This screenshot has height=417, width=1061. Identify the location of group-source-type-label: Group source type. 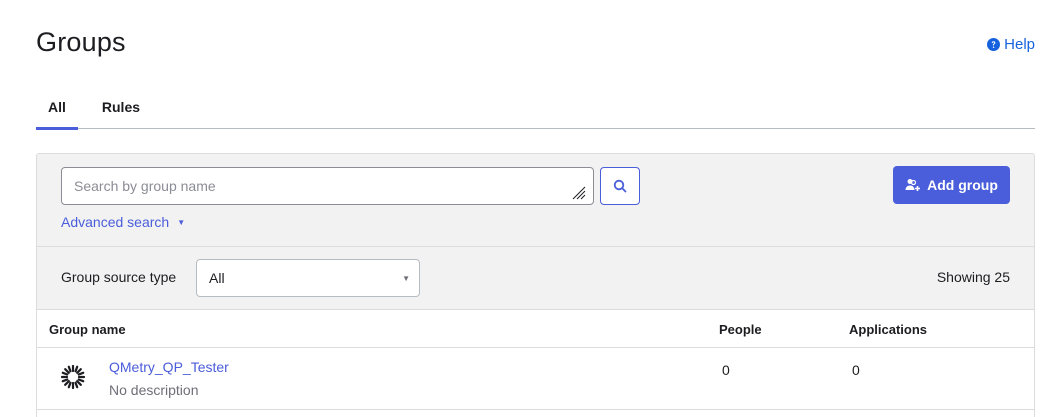
(119, 277).